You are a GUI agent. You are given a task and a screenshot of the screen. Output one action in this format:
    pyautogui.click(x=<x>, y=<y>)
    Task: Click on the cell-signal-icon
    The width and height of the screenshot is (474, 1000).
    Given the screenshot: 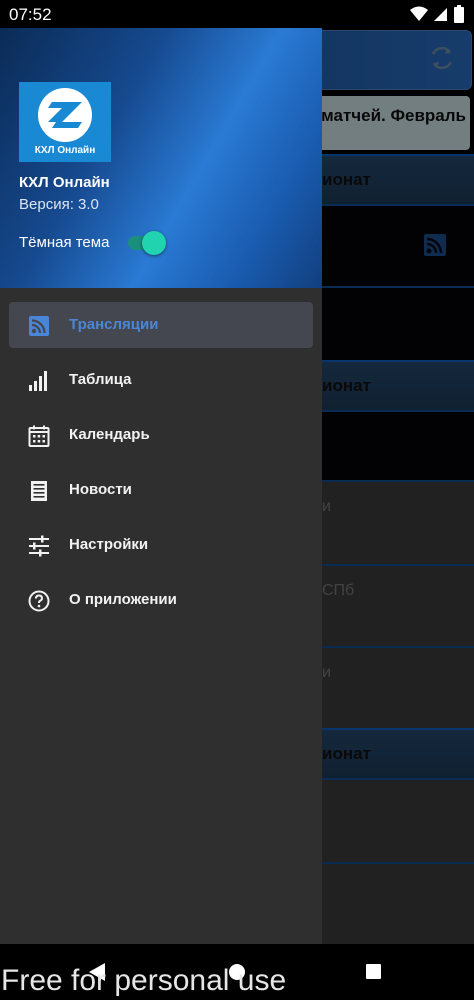 What is the action you would take?
    pyautogui.click(x=440, y=14)
    